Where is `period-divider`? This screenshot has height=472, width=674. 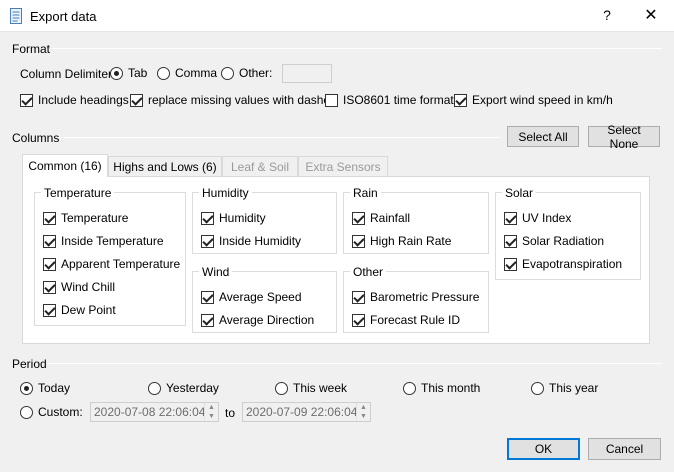
period-divider is located at coordinates (355, 363).